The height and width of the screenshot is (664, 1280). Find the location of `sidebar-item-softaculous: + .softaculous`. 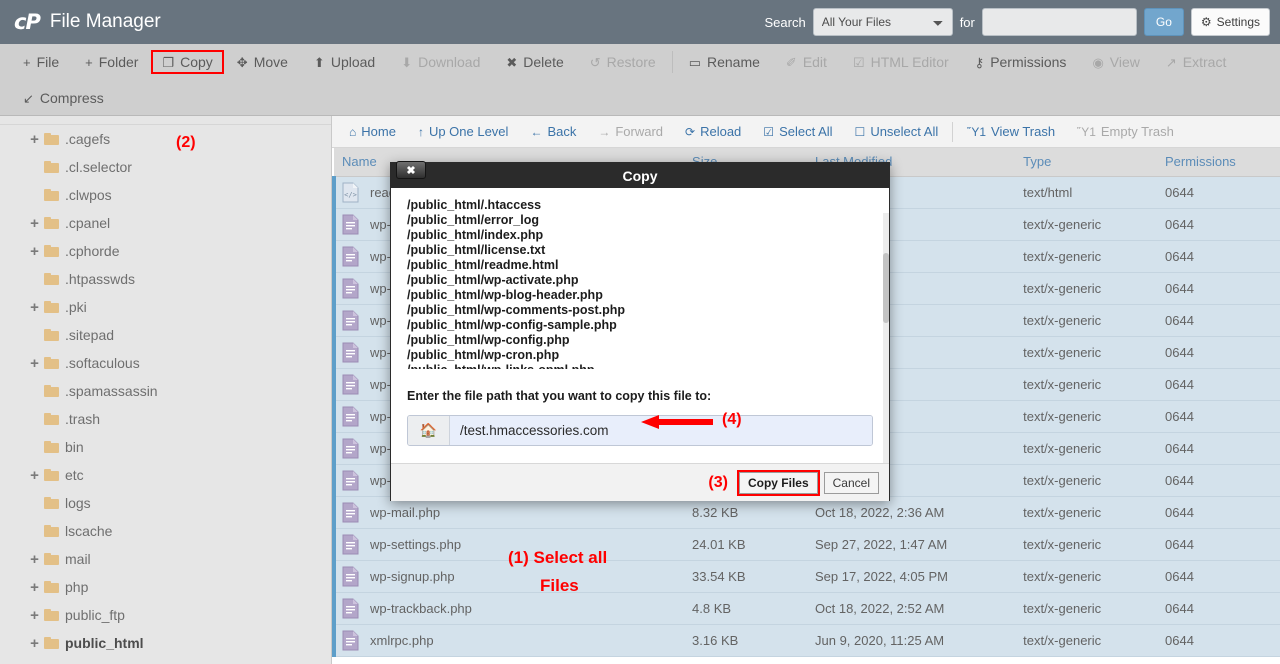

sidebar-item-softaculous: + .softaculous is located at coordinates (165, 363).